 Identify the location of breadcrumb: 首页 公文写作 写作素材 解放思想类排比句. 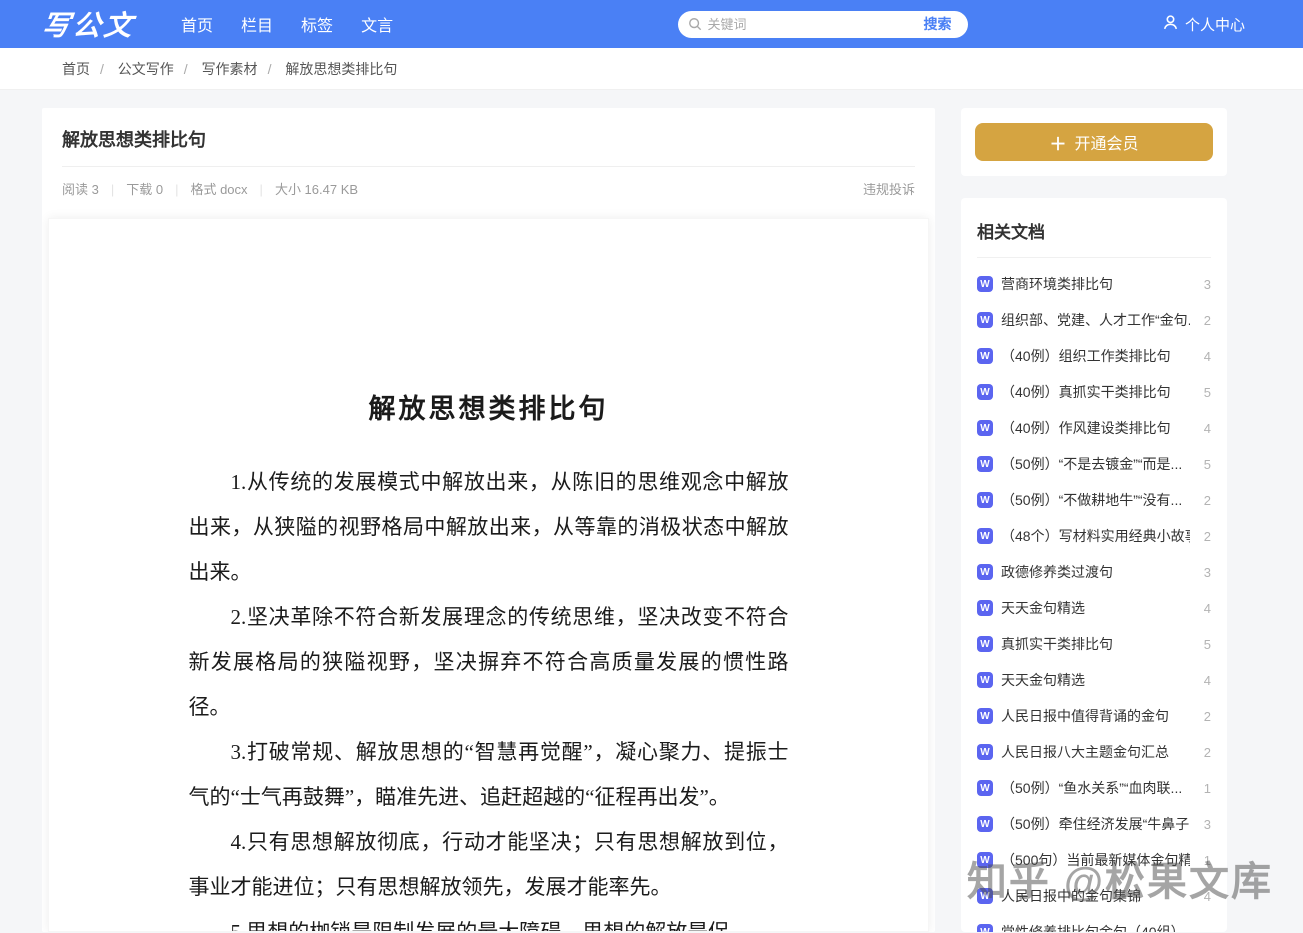
(229, 69).